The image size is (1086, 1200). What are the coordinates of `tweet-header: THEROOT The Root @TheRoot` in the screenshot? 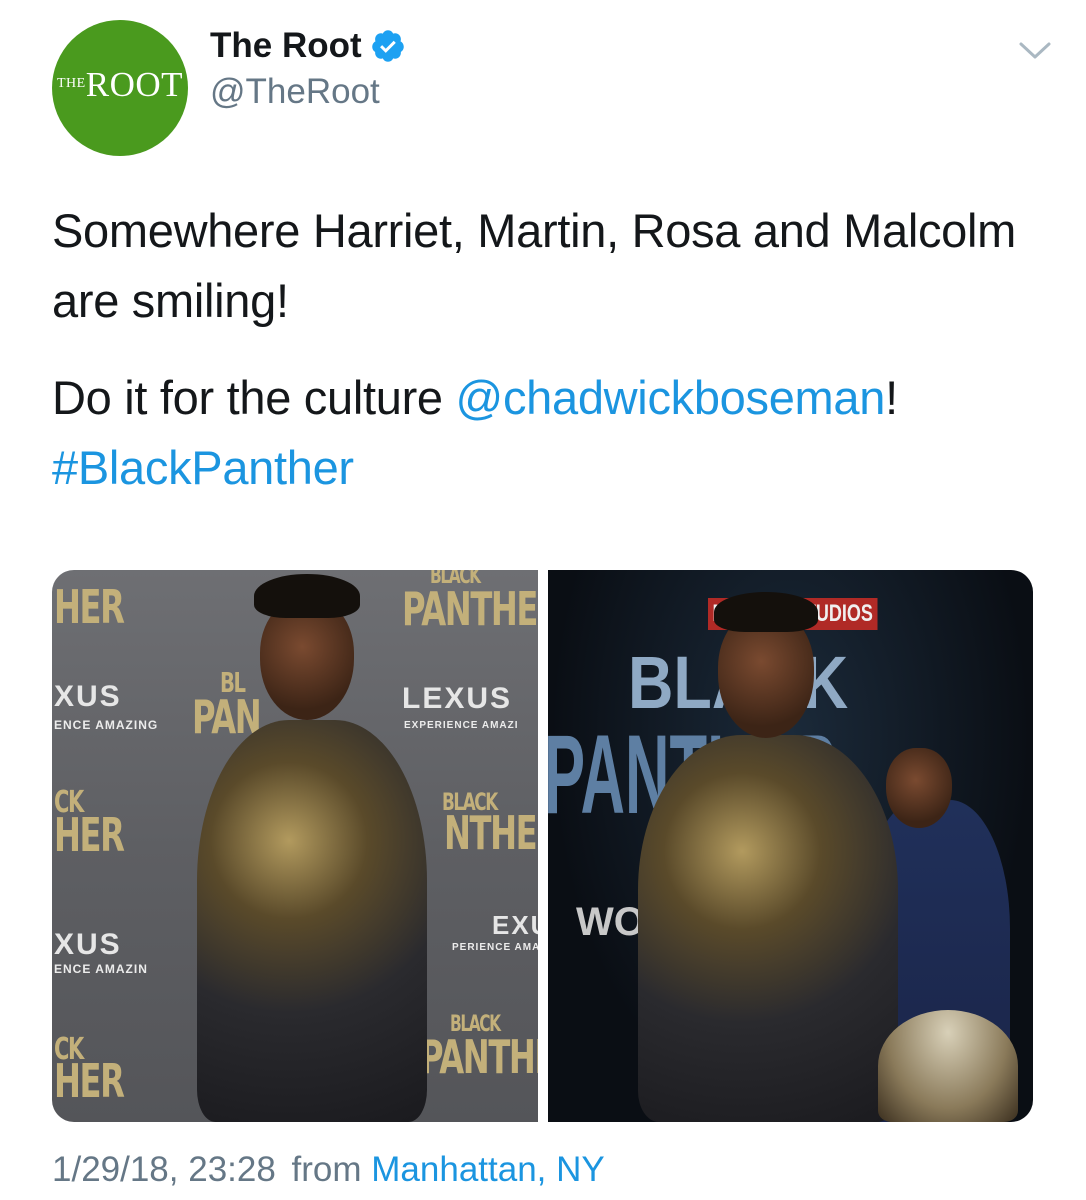 It's located at (552, 88).